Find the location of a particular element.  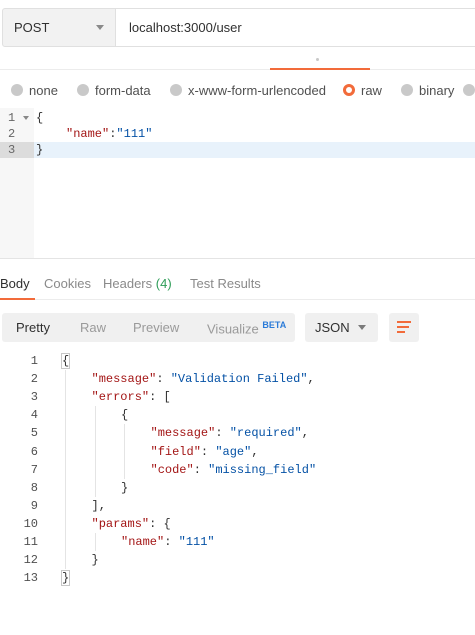

code-text: "params": { is located at coordinates (131, 524).